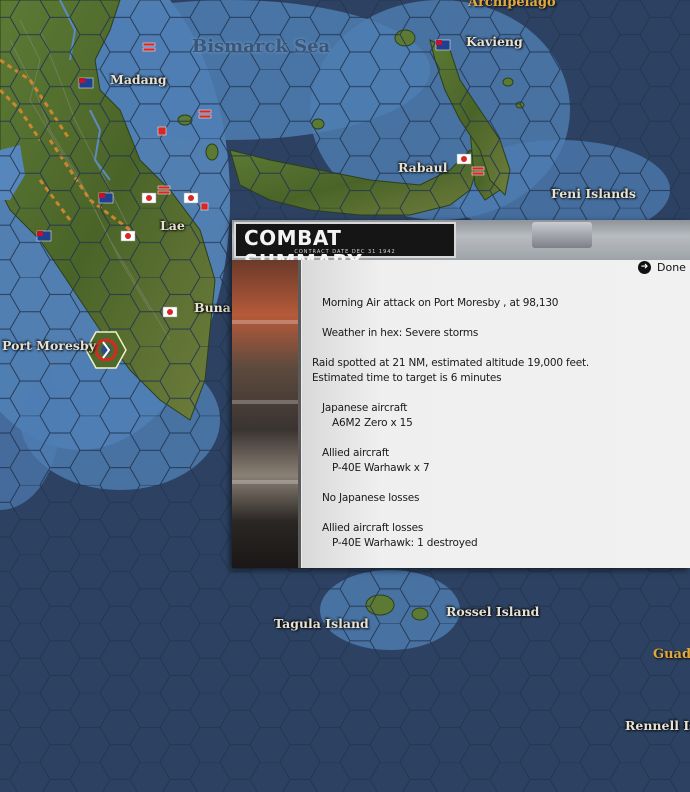 The image size is (690, 792). What do you see at coordinates (492, 611) in the screenshot?
I see `label-rossel-island: Rossel Island` at bounding box center [492, 611].